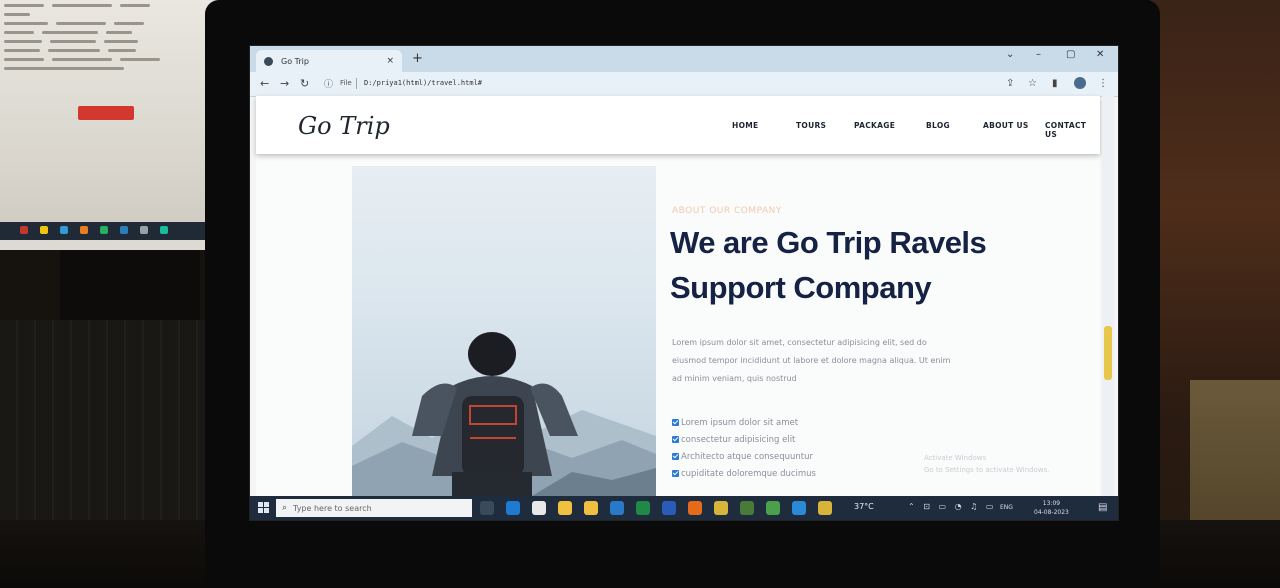 The height and width of the screenshot is (588, 1280). What do you see at coordinates (1108, 296) in the screenshot?
I see `page-scrollbar` at bounding box center [1108, 296].